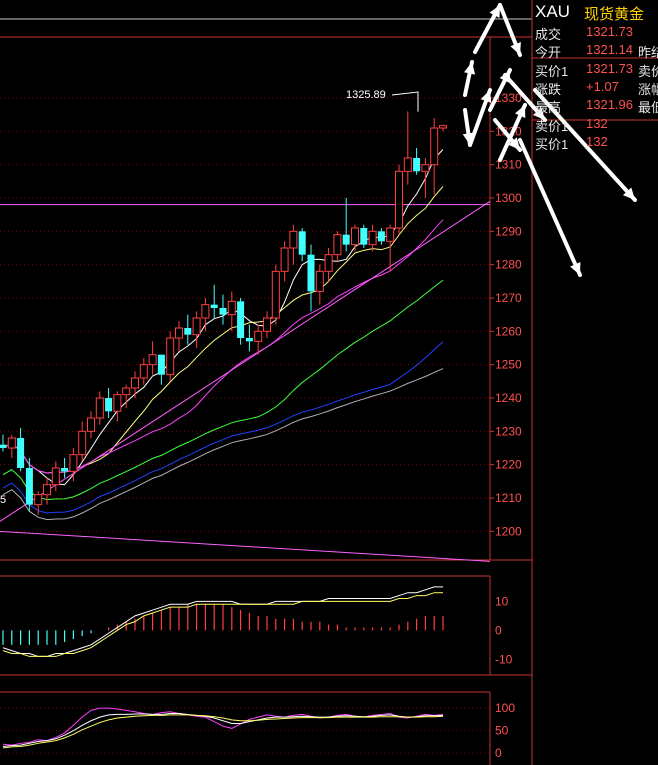 This screenshot has height=765, width=658. Describe the element at coordinates (502, 731) in the screenshot. I see `kdj-tick-label: 50` at that location.